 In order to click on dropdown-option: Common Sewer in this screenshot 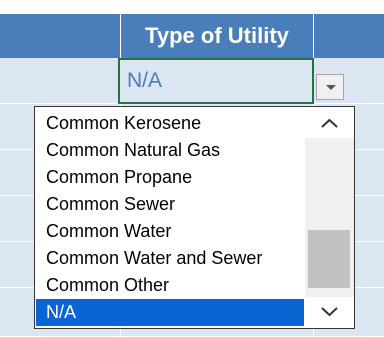, I will do `click(170, 204)`.